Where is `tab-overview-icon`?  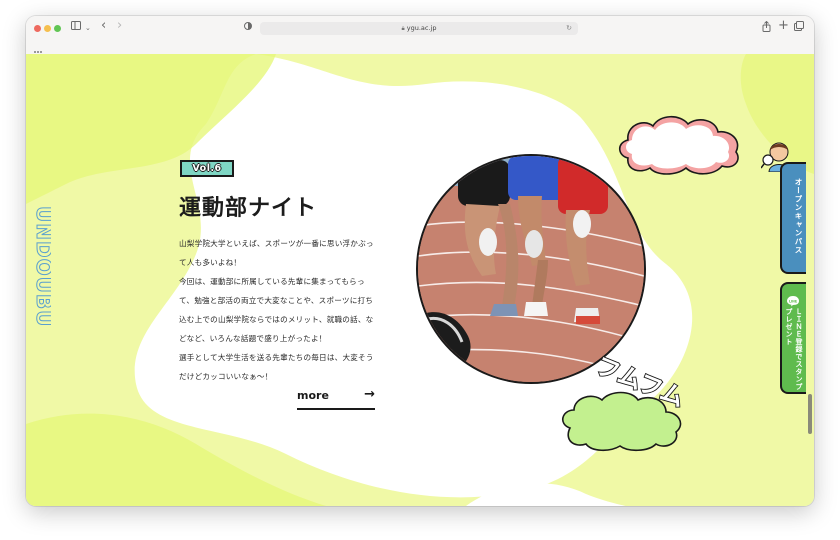 tab-overview-icon is located at coordinates (799, 28).